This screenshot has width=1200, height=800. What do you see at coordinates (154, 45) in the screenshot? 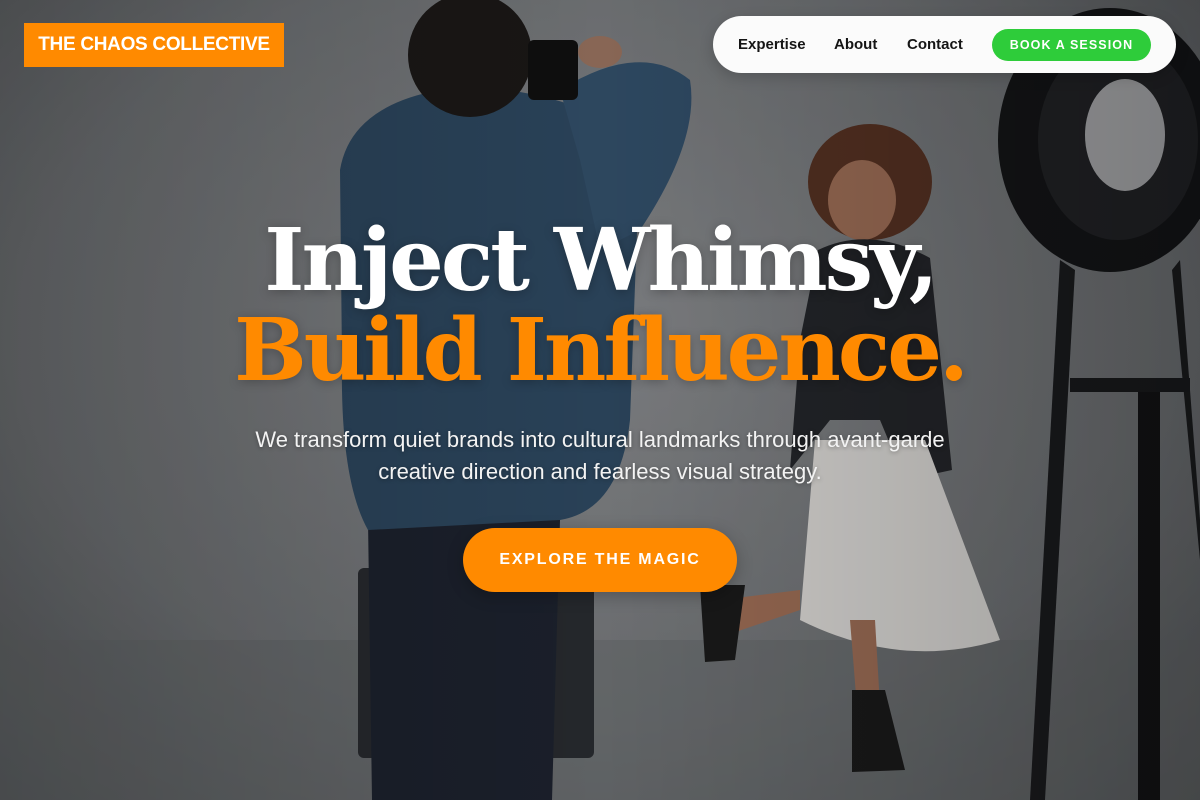
I see `brand-logo: THE CHAOS COLLECTIVE` at bounding box center [154, 45].